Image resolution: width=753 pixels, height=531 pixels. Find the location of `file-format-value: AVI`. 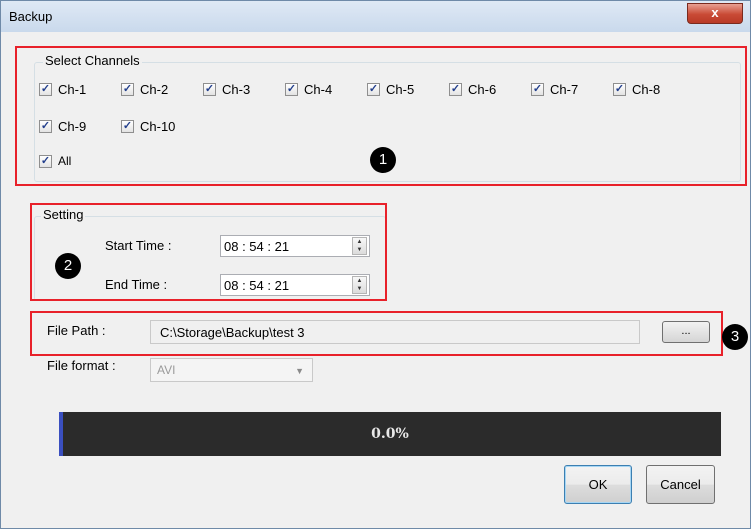

file-format-value: AVI is located at coordinates (166, 370).